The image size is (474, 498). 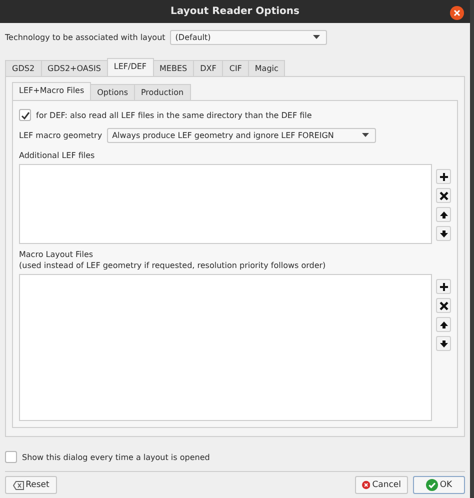 What do you see at coordinates (267, 68) in the screenshot?
I see `tab: Magic` at bounding box center [267, 68].